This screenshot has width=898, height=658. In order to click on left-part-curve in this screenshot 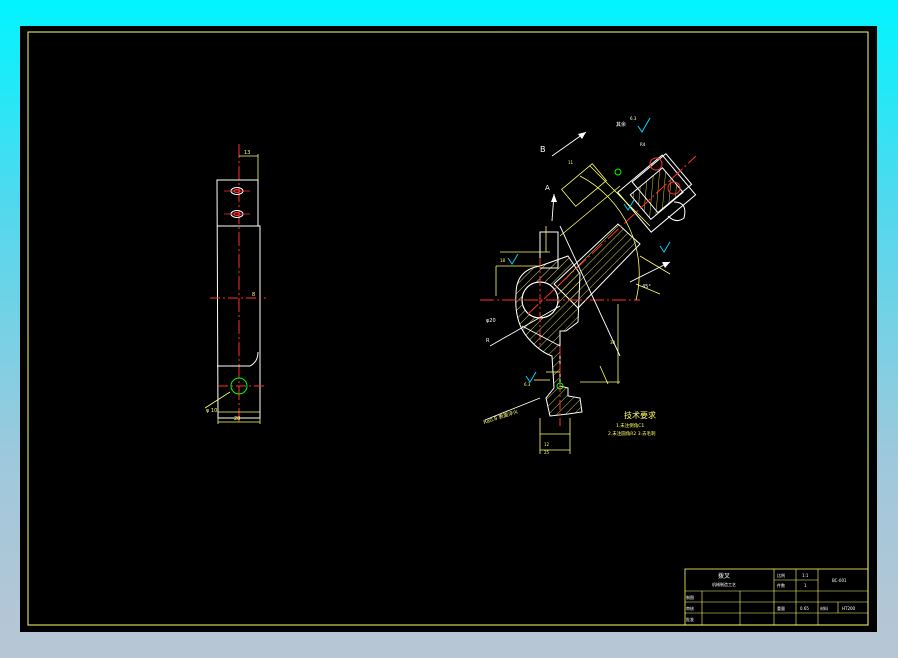, I will do `click(254, 359)`.